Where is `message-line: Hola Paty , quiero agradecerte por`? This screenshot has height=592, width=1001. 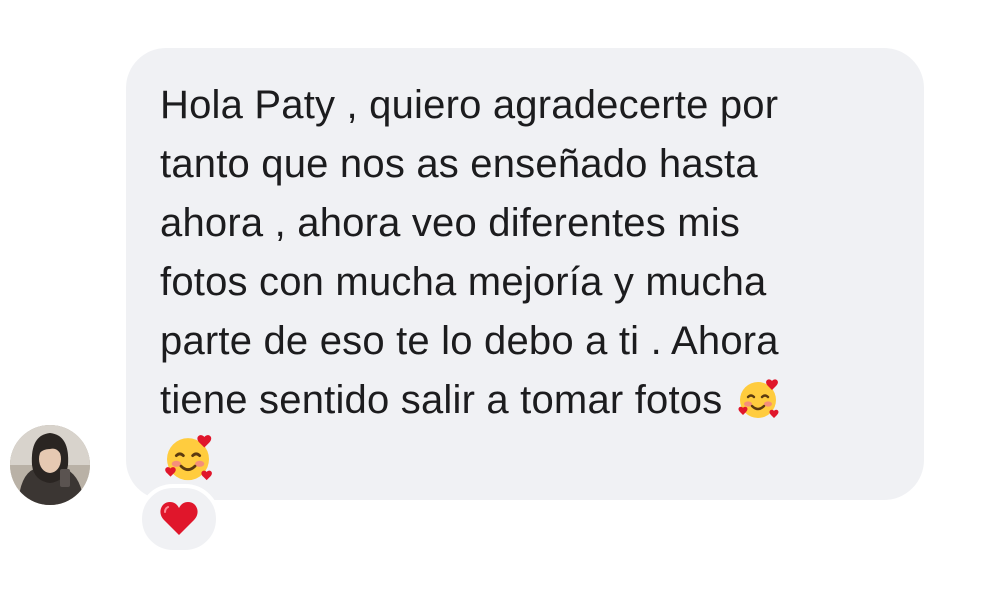 message-line: Hola Paty , quiero agradecerte por is located at coordinates (469, 105).